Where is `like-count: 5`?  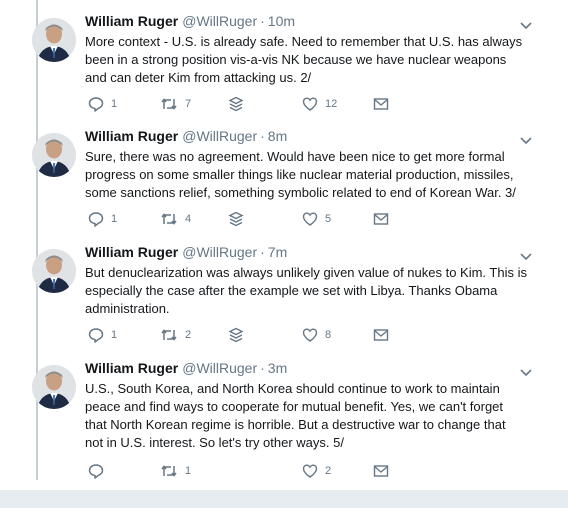
like-count: 5 is located at coordinates (328, 219).